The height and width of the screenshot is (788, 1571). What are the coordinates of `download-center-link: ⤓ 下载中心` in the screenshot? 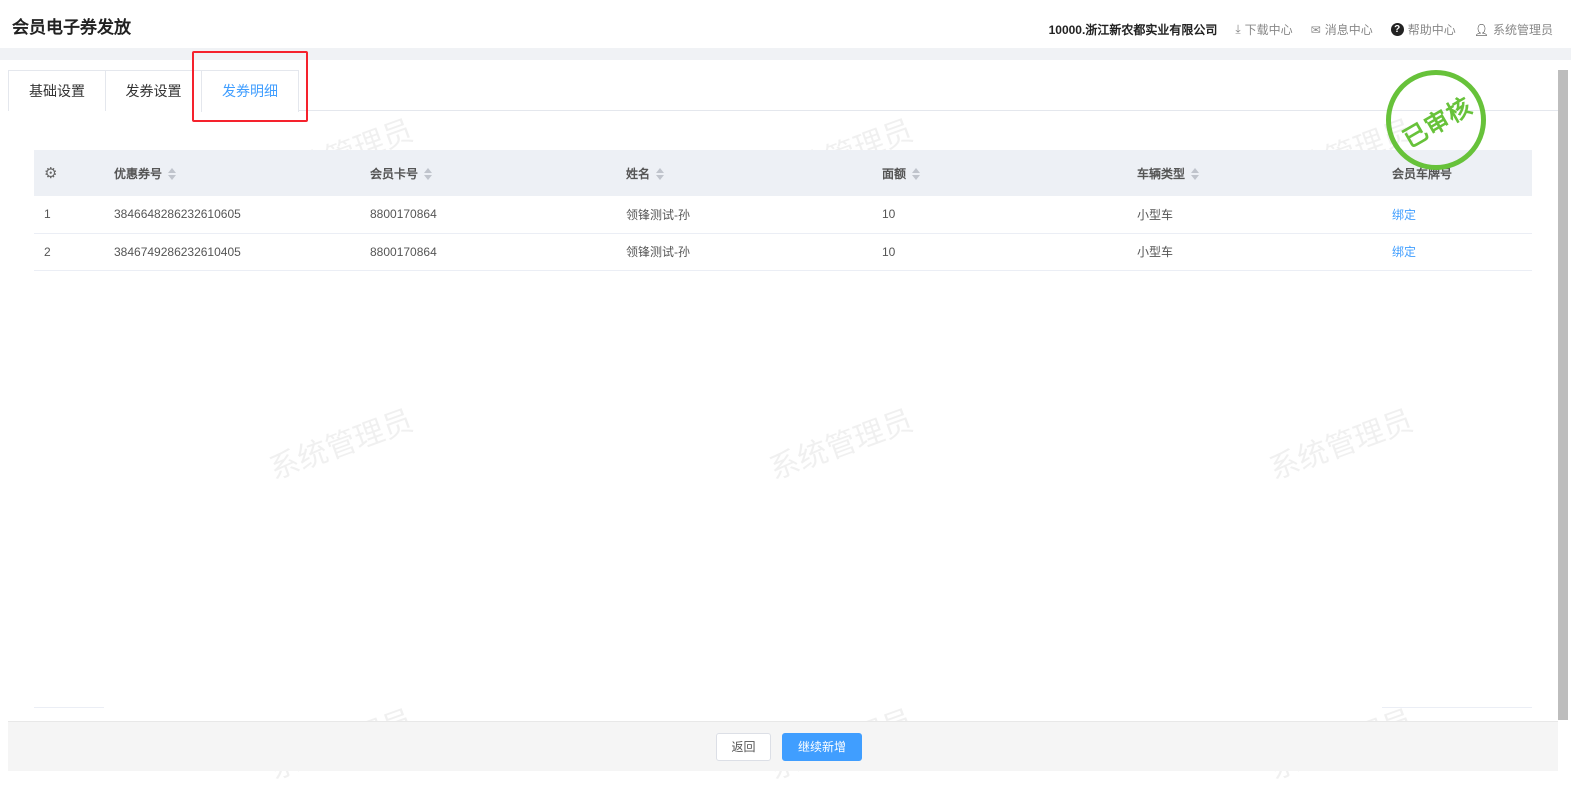 It's located at (1263, 29).